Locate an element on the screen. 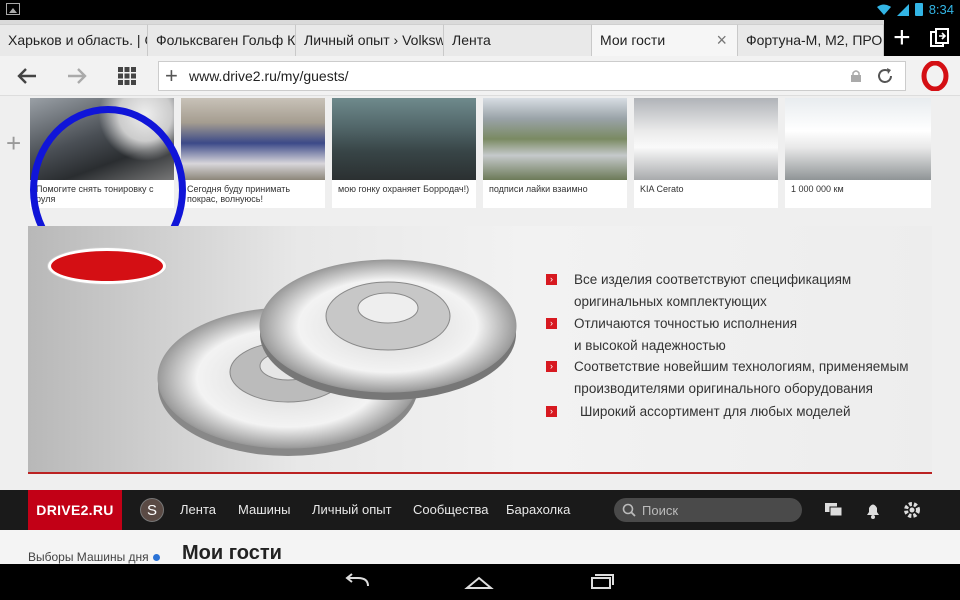  status-indicators: 8:34 is located at coordinates (915, 9).